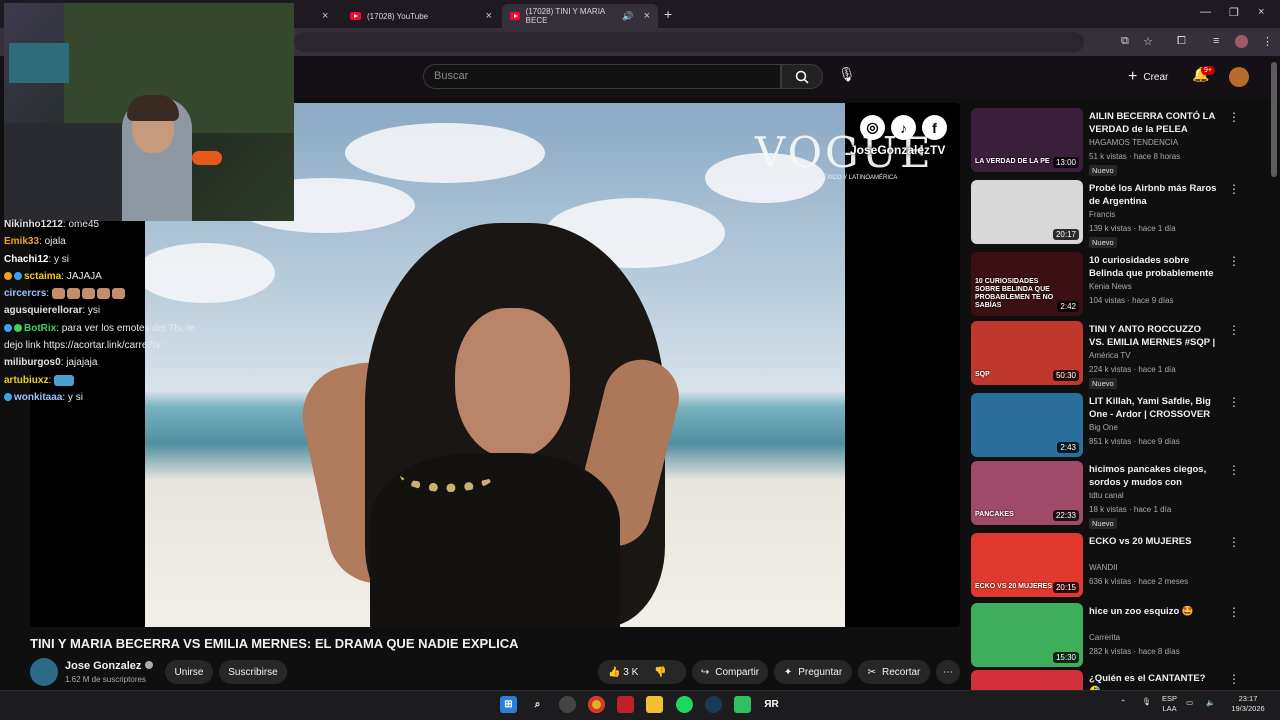  I want to click on channel-avatar, so click(44, 672).